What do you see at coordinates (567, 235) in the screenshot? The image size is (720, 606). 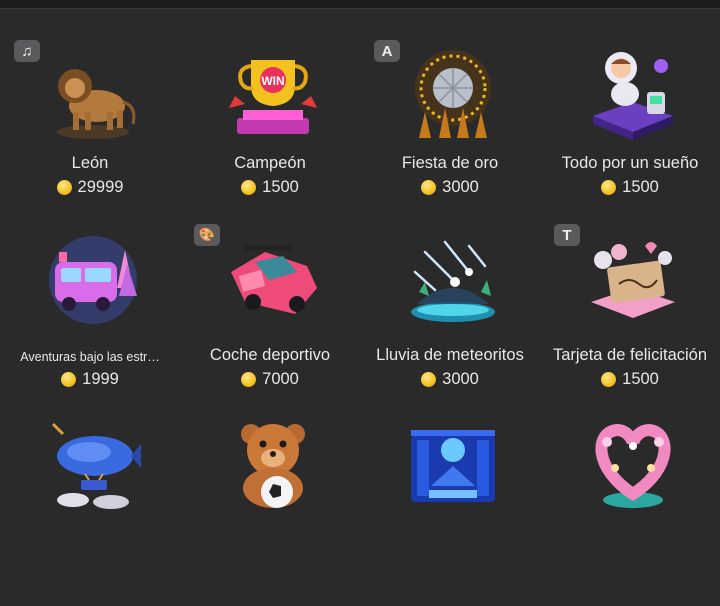 I see `letter-t-badge-icon: T` at bounding box center [567, 235].